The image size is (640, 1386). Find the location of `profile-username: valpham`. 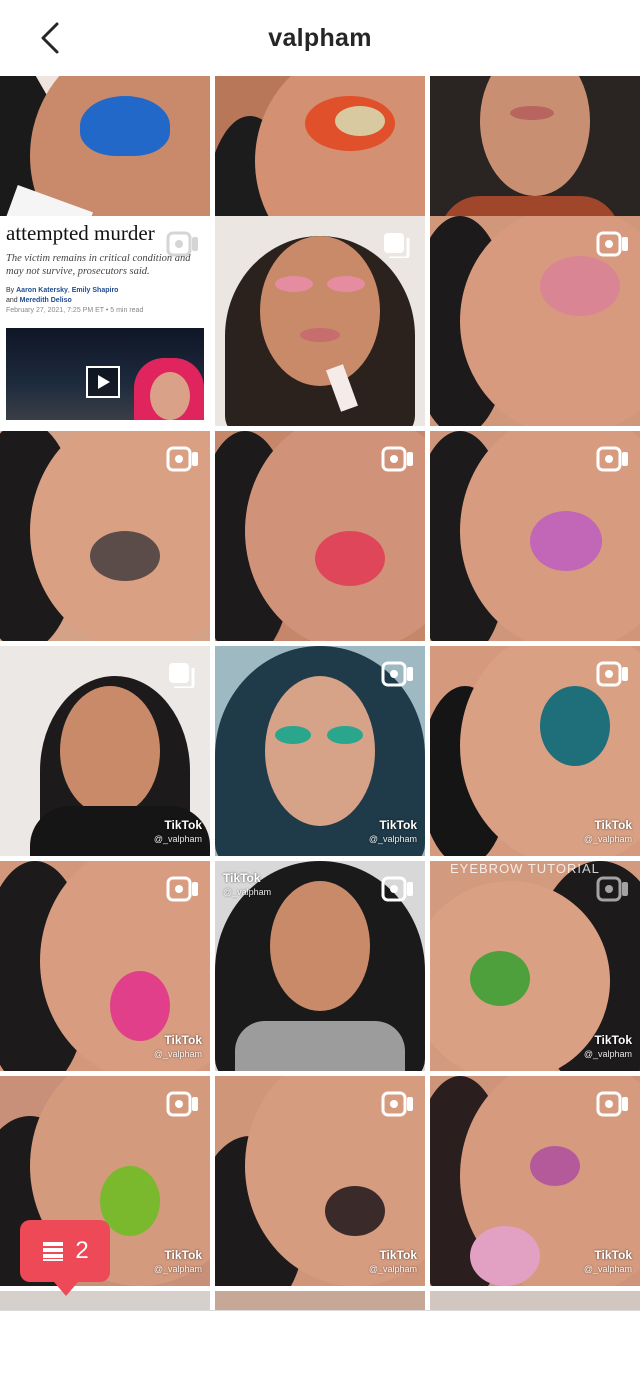

profile-username: valpham is located at coordinates (320, 37).